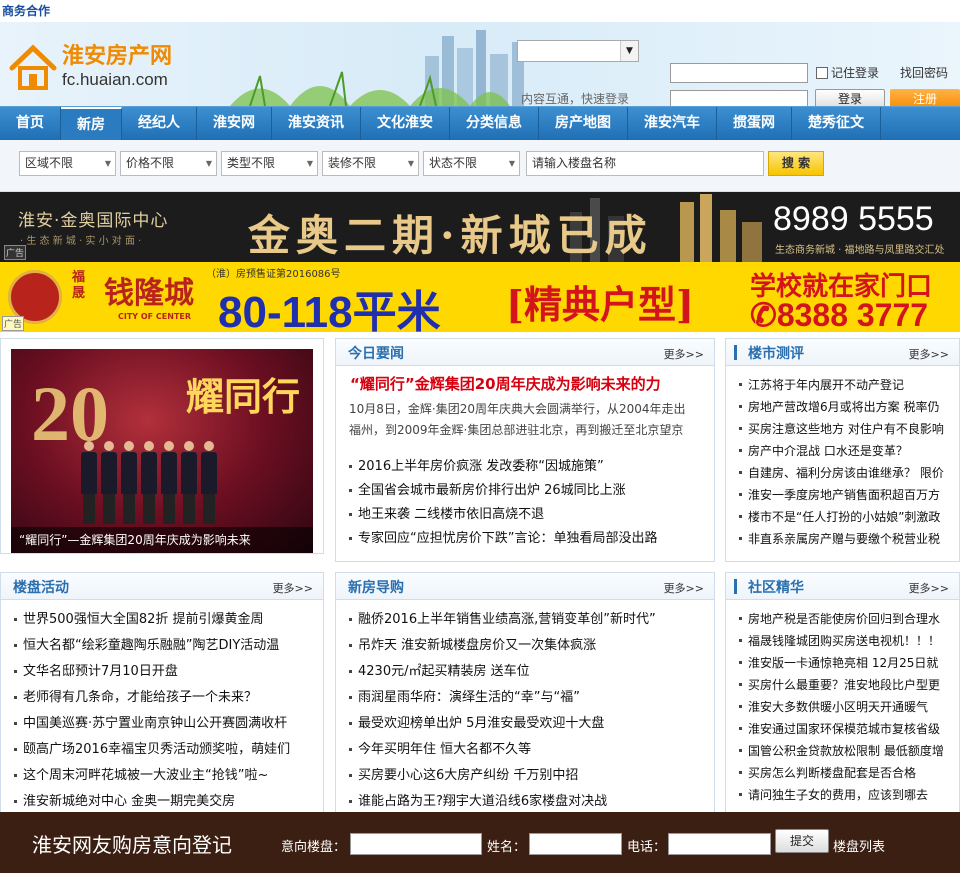 The height and width of the screenshot is (873, 960). I want to click on list-item: 房产中介混战 口水还是变革？, so click(847, 451).